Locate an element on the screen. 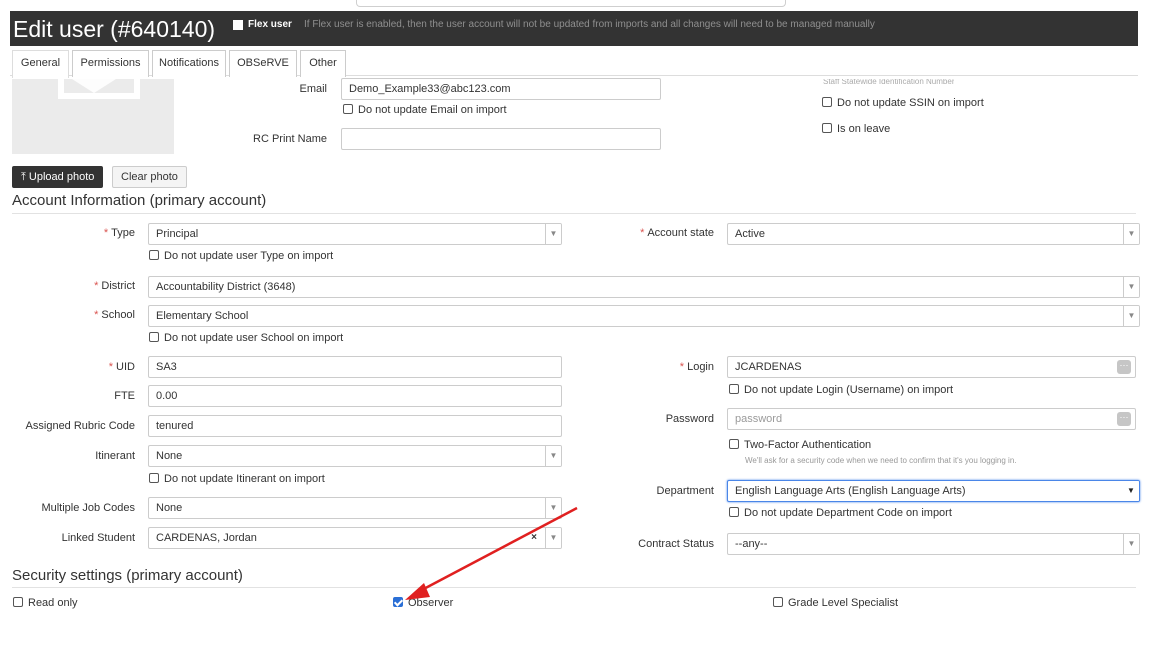  annotation-arrow-icon is located at coordinates (491, 553).